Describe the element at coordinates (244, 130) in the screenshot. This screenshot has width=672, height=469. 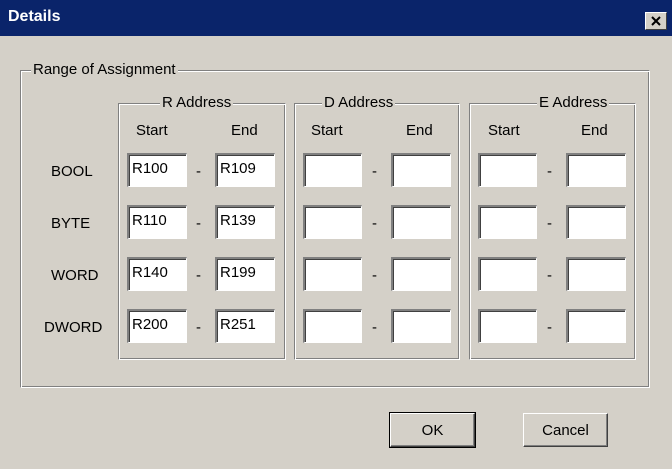
I see `r-end-header: End` at that location.